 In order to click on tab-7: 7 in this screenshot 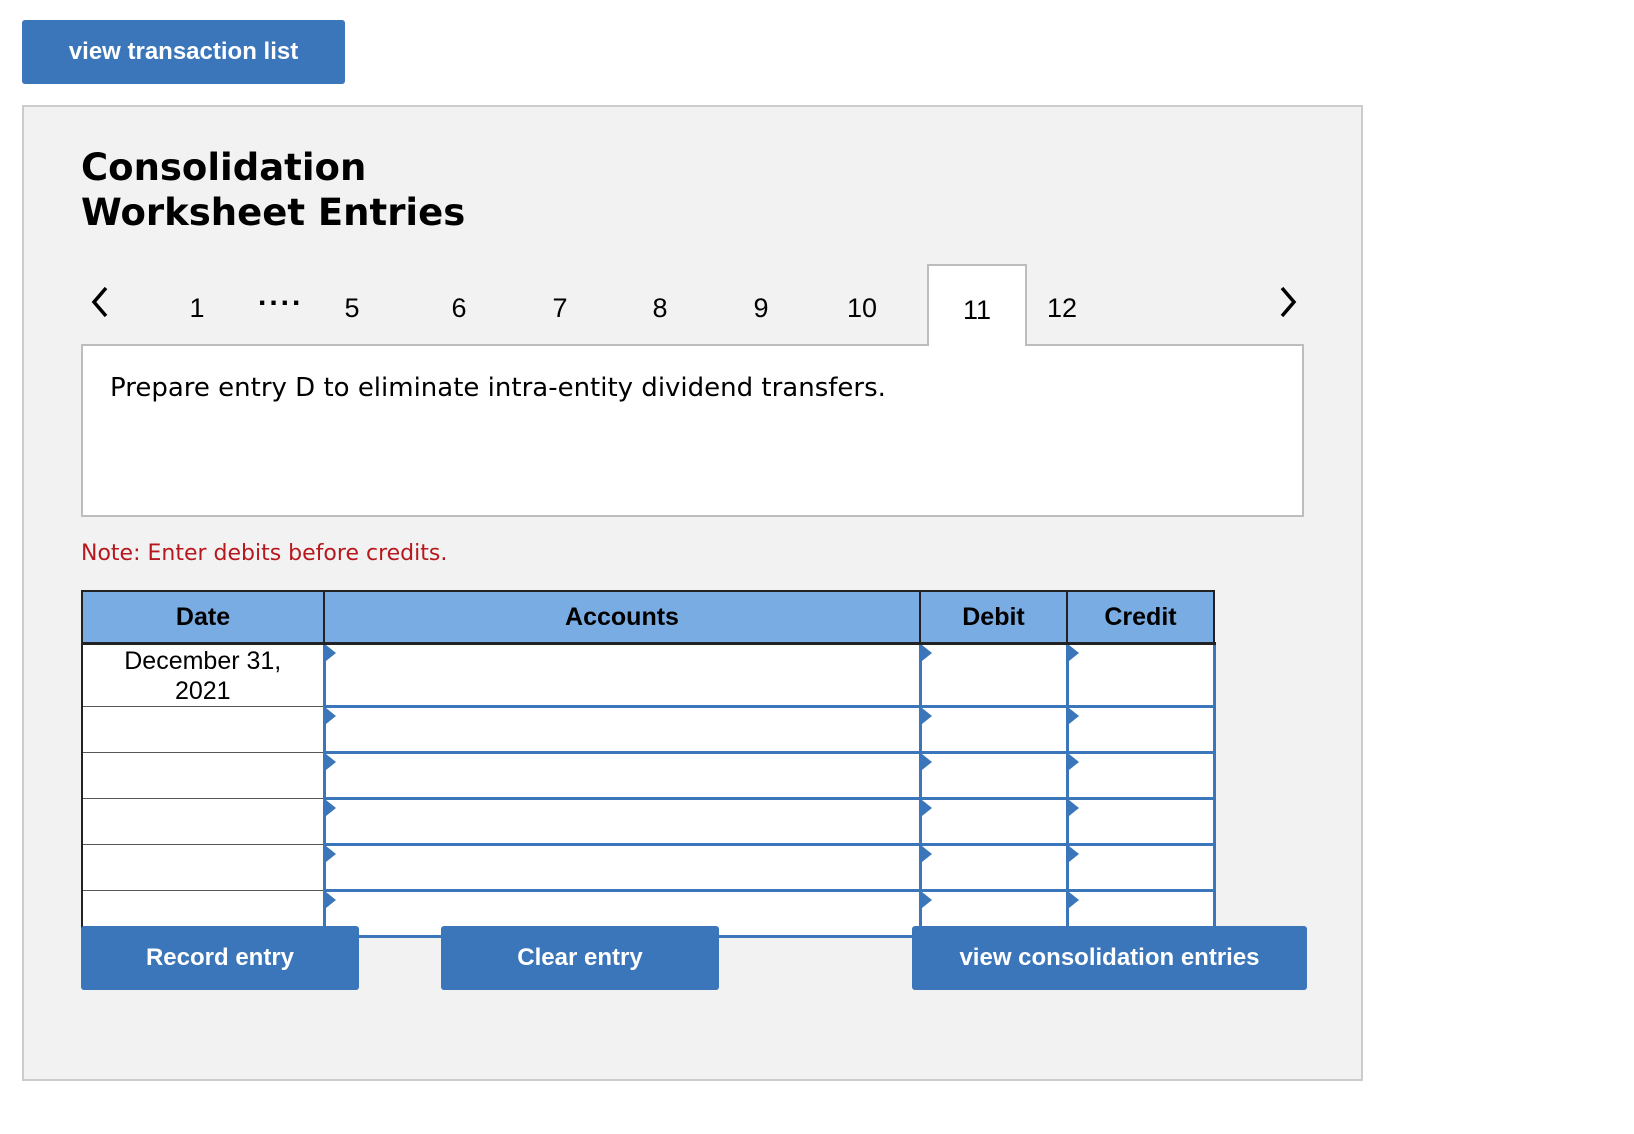, I will do `click(560, 304)`.